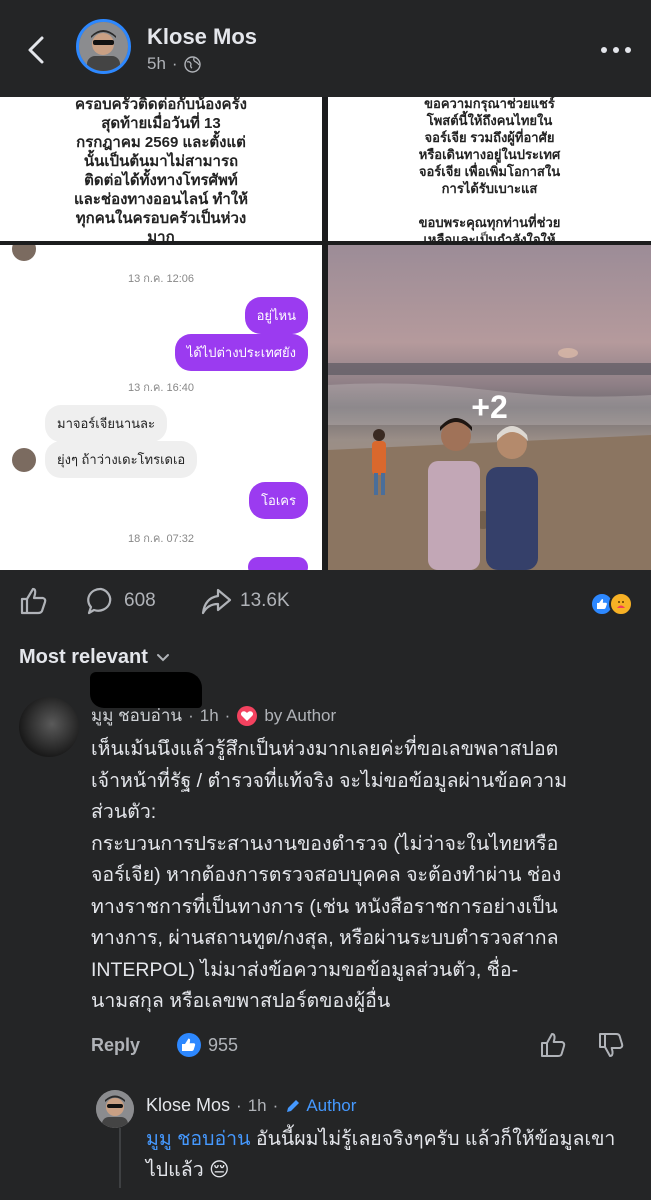  What do you see at coordinates (188, 1105) in the screenshot?
I see `reply-author-name: Klose Mos` at bounding box center [188, 1105].